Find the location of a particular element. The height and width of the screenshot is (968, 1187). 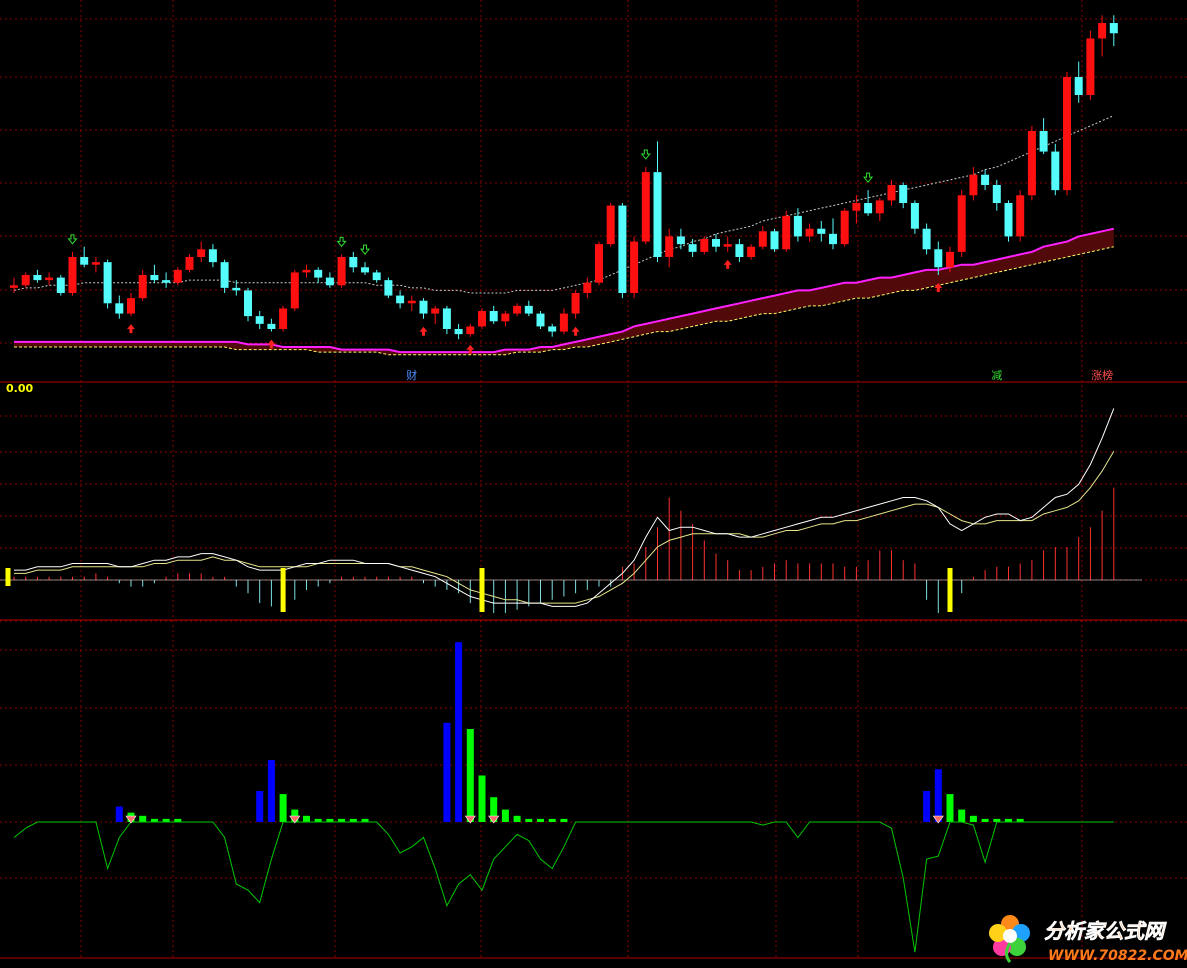

watermark-url: WWW.70822.COM is located at coordinates (1117, 956).